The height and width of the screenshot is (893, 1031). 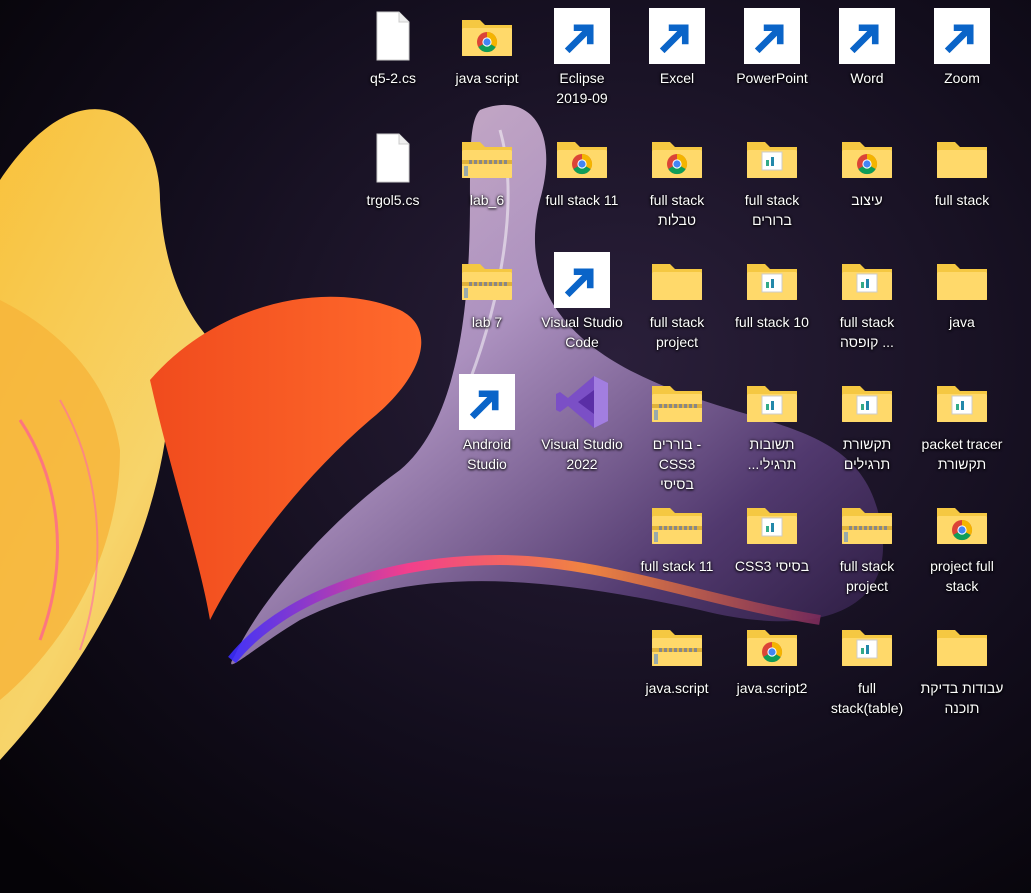 I want to click on desktop-icon: trgol5.cs, so click(x=393, y=167).